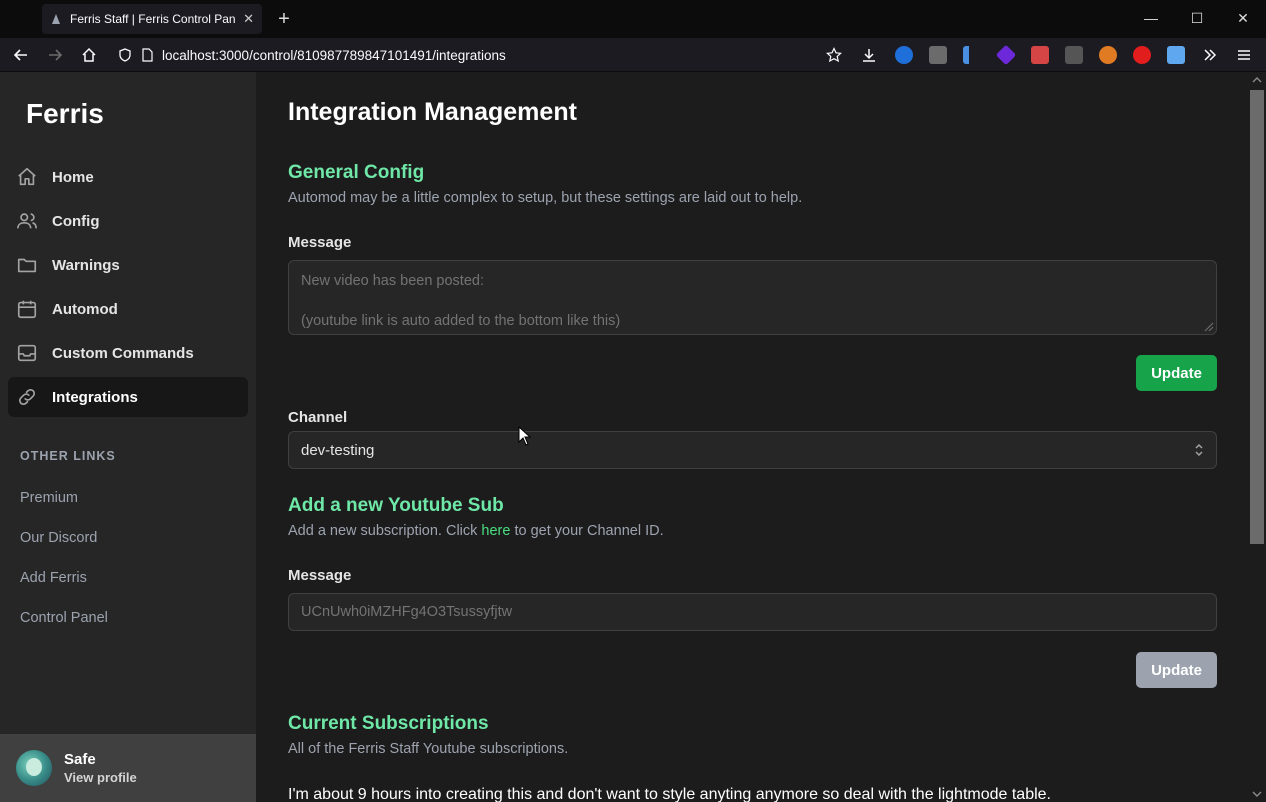 Image resolution: width=1266 pixels, height=802 pixels. Describe the element at coordinates (432, 112) in the screenshot. I see `page-title: Integration Management` at that location.